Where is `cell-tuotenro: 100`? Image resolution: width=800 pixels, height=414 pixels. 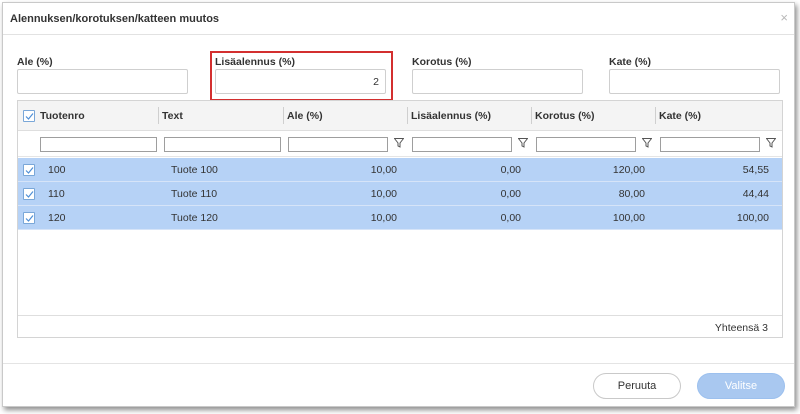 cell-tuotenro: 100 is located at coordinates (57, 170).